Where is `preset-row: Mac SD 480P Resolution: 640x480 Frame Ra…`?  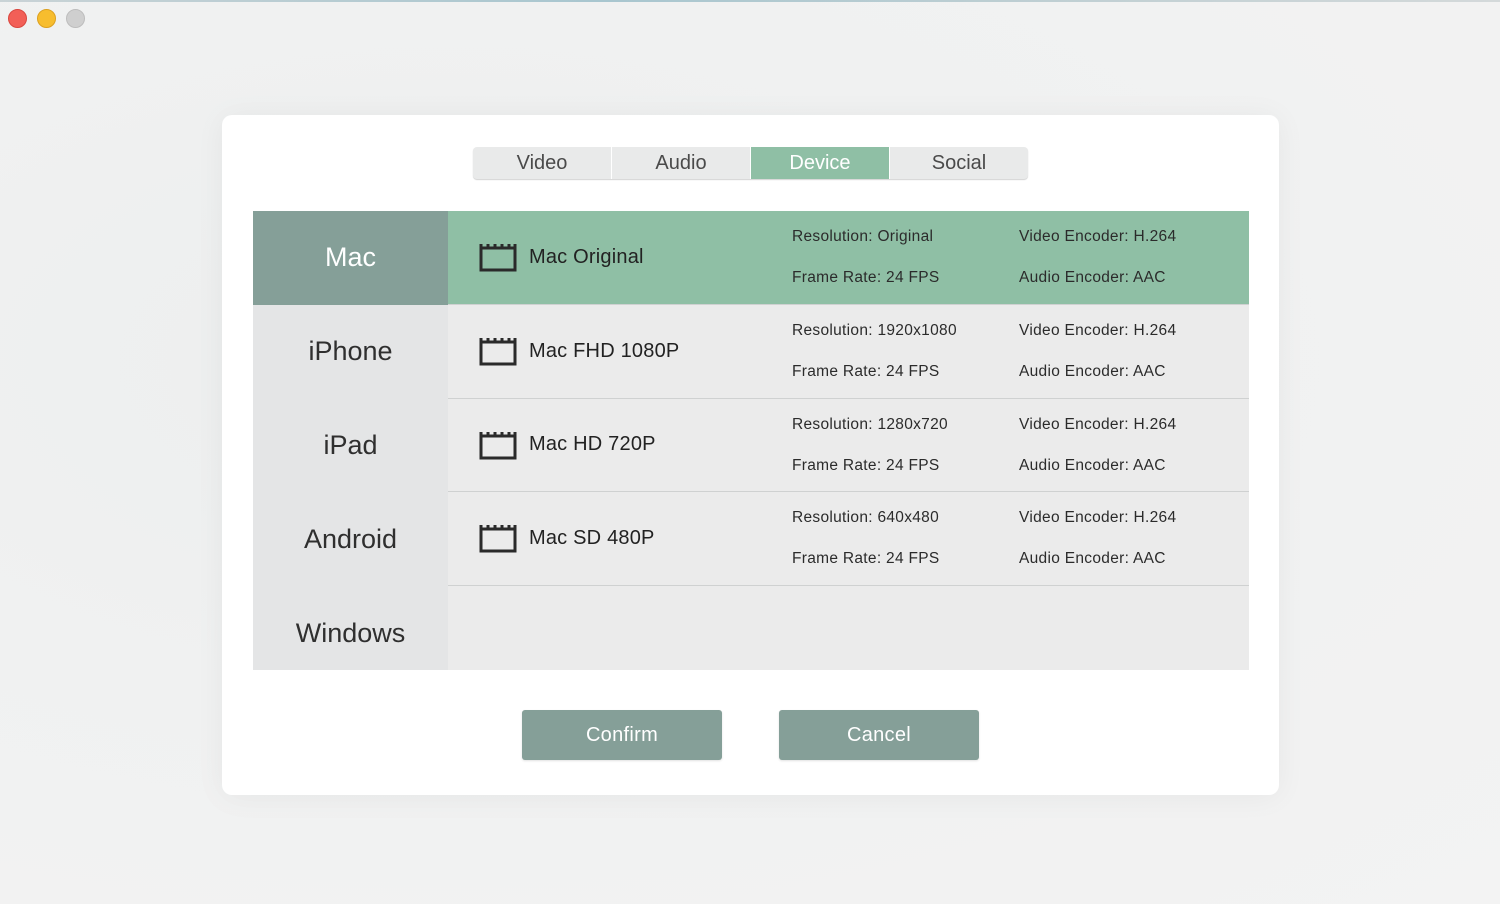 preset-row: Mac SD 480P Resolution: 640x480 Frame Ra… is located at coordinates (848, 539).